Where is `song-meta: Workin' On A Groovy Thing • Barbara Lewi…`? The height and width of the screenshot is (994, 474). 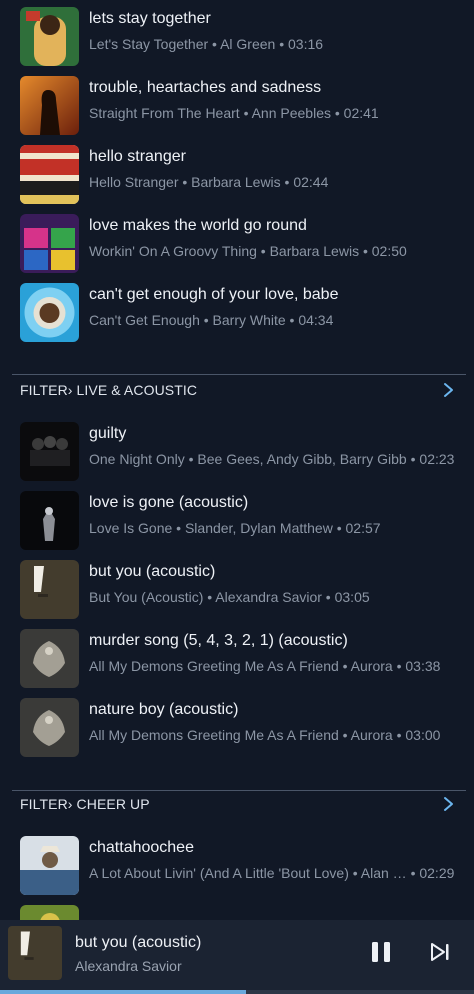 song-meta: Workin' On A Groovy Thing • Barbara Lewi… is located at coordinates (248, 251).